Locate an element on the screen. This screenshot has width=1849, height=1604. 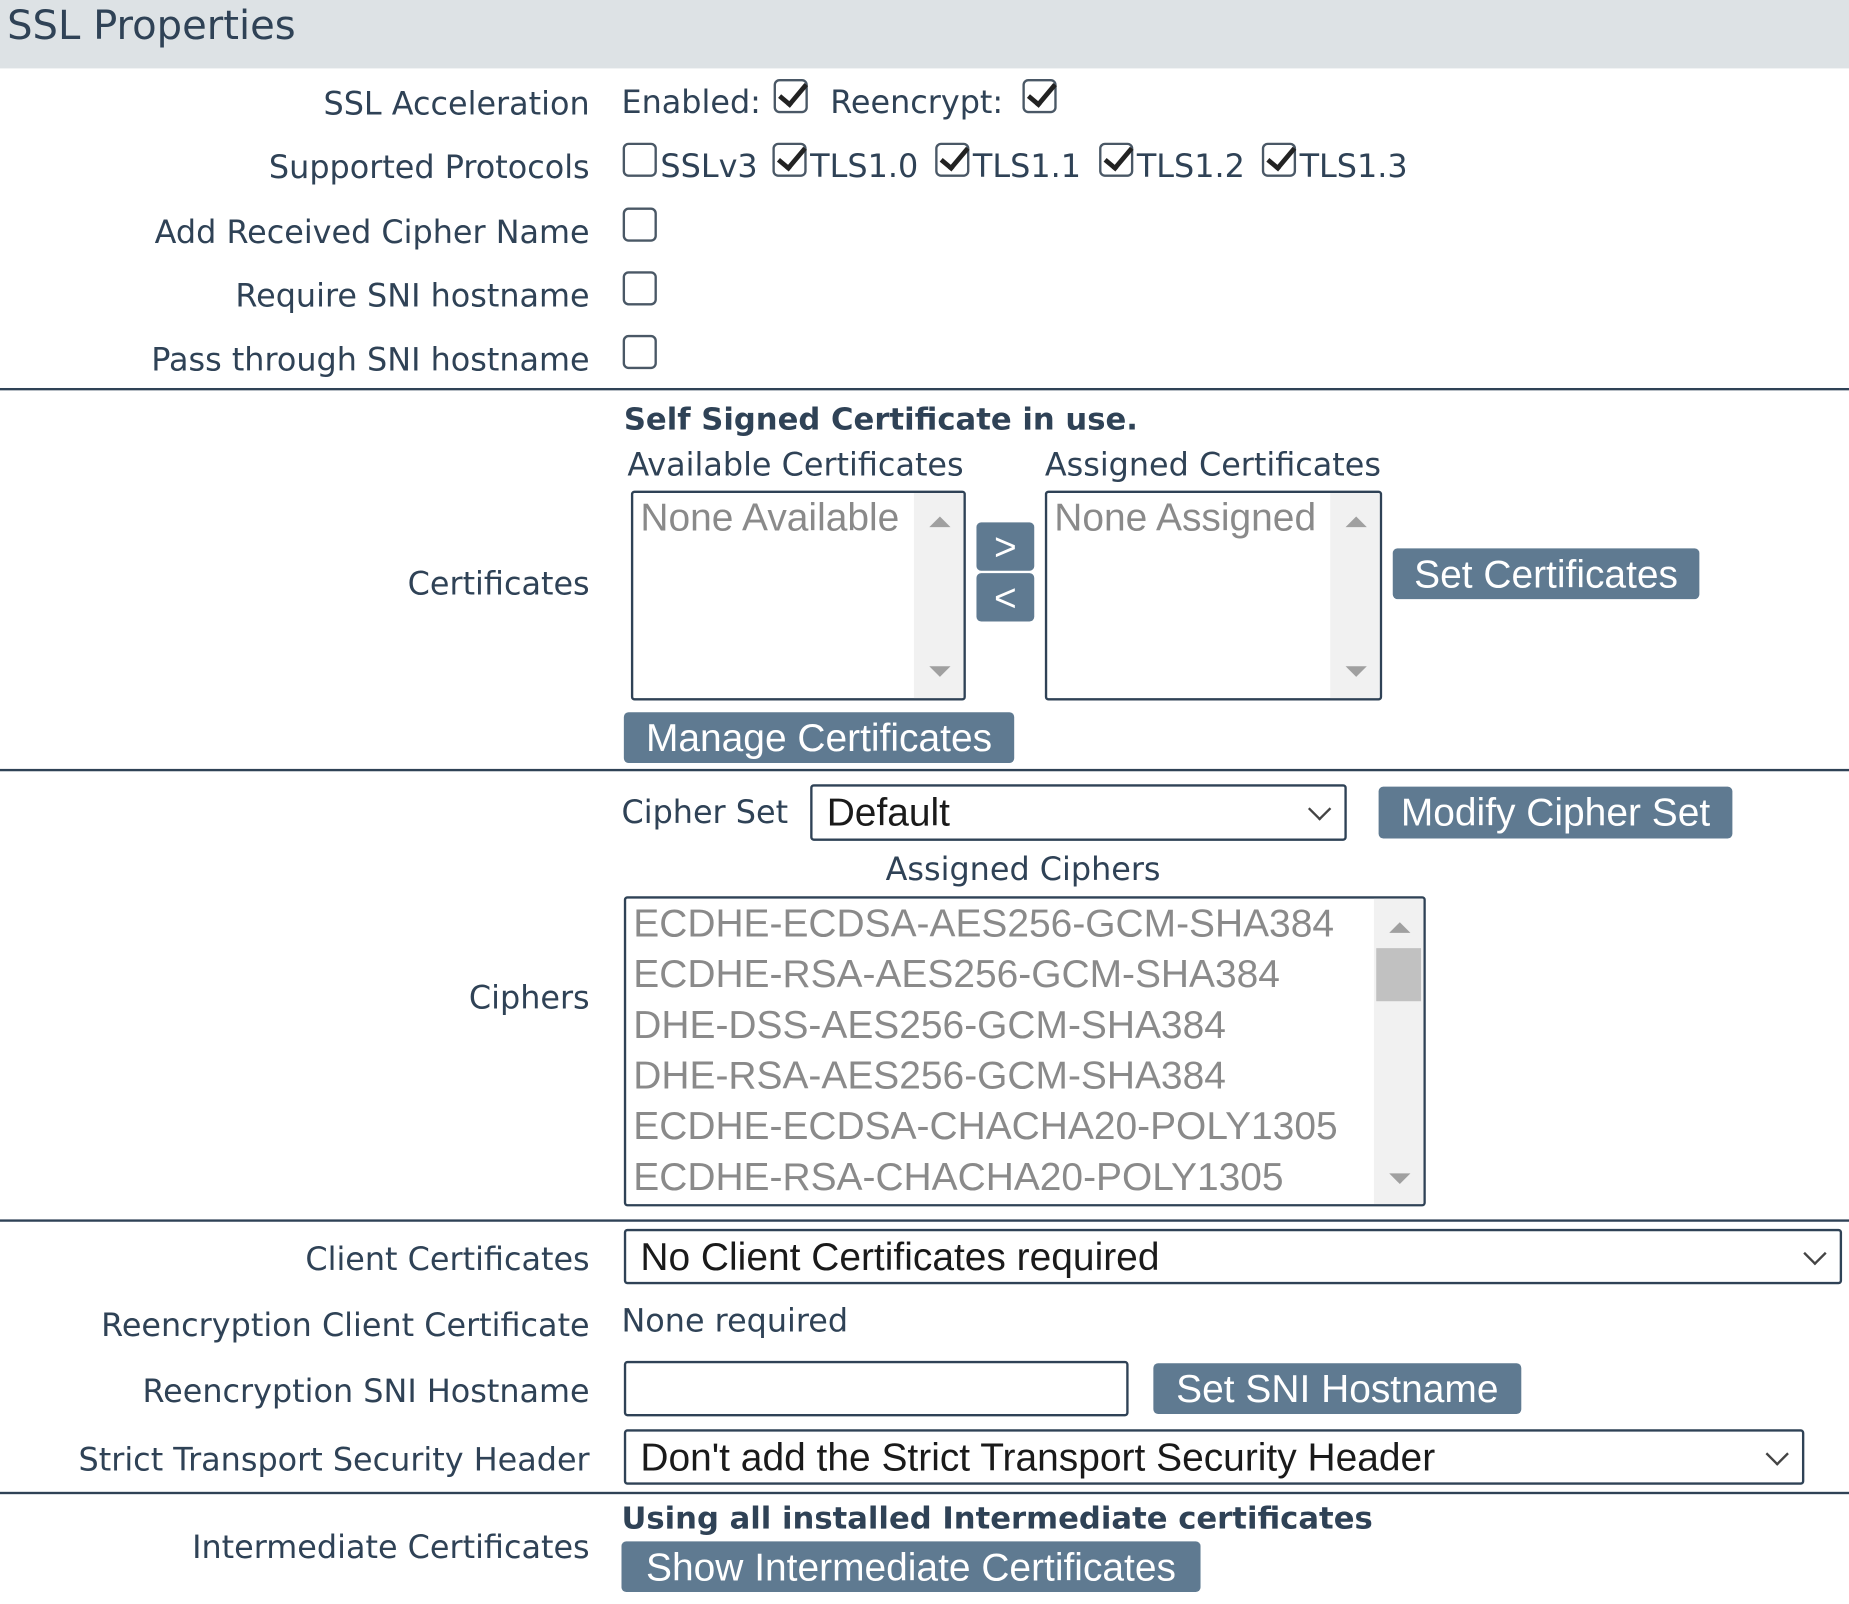
reencryption-sni-label: Reencryption SNI Hostname is located at coordinates (366, 1392).